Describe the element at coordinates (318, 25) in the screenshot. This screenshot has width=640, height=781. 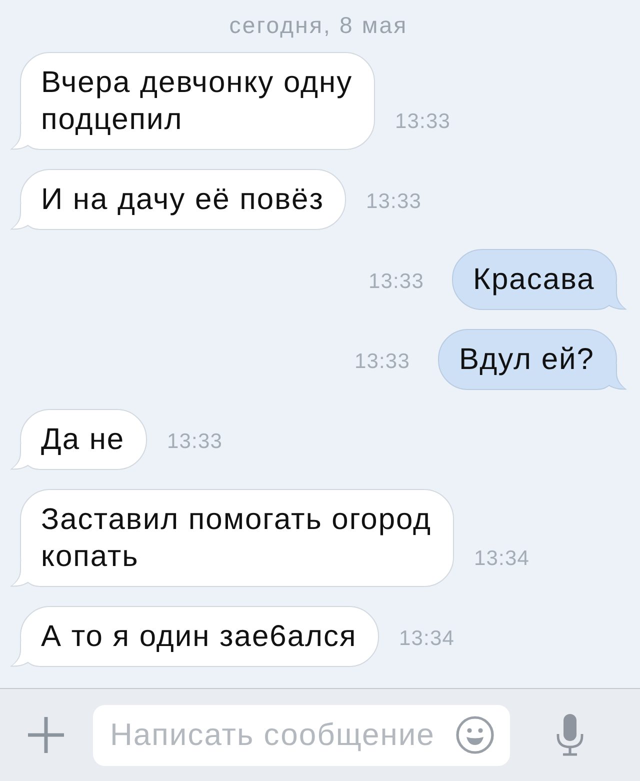
I see `date-header: сегодня, 8 мая` at that location.